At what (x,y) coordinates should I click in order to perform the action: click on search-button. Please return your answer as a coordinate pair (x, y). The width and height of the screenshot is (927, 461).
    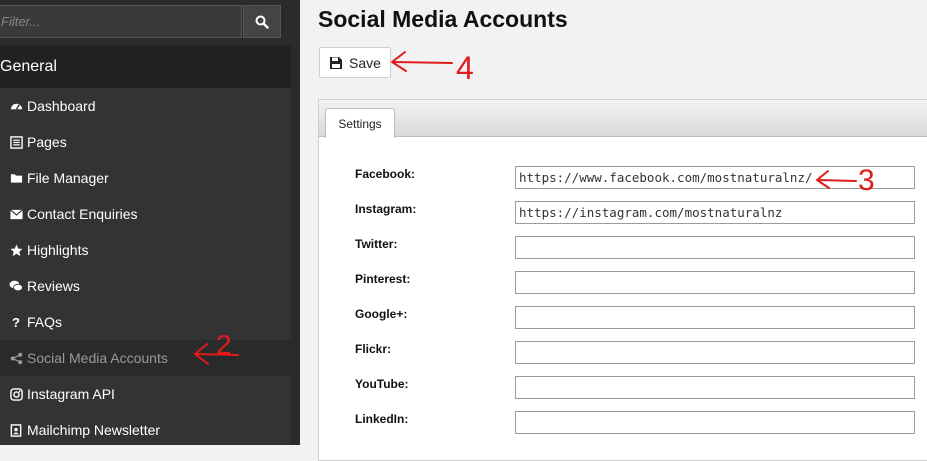
    Looking at the image, I should click on (262, 21).